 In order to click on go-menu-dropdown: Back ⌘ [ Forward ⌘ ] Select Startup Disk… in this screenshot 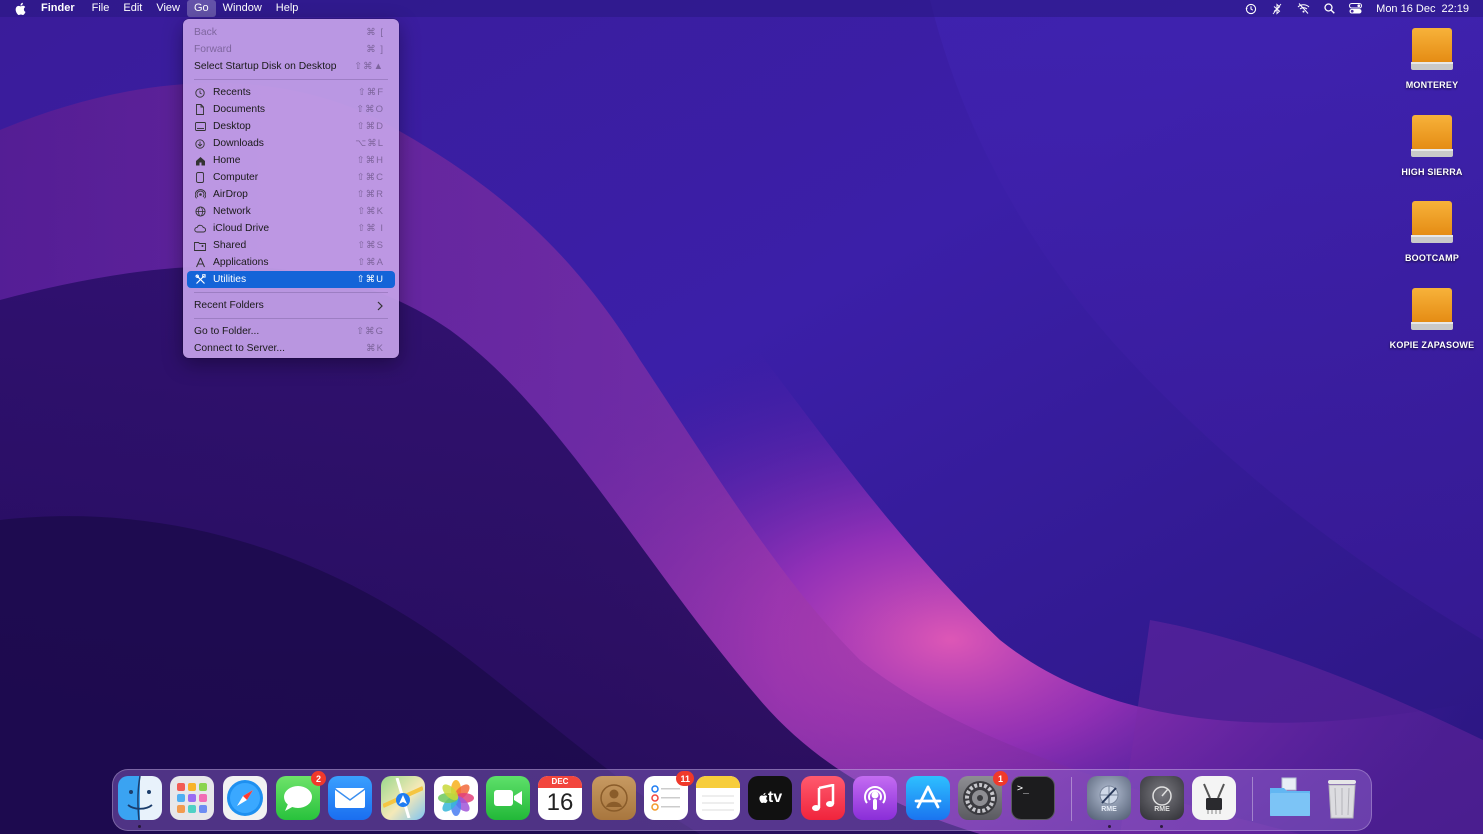, I will do `click(291, 188)`.